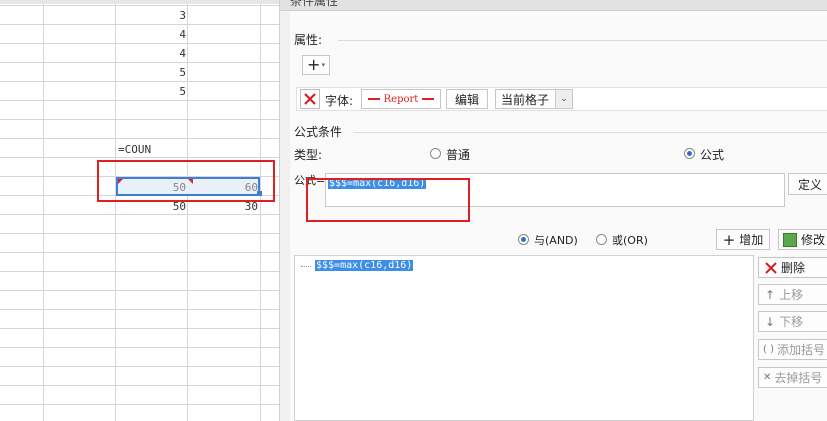 This screenshot has width=827, height=421. I want to click on radio-or-label: 或(OR), so click(630, 240).